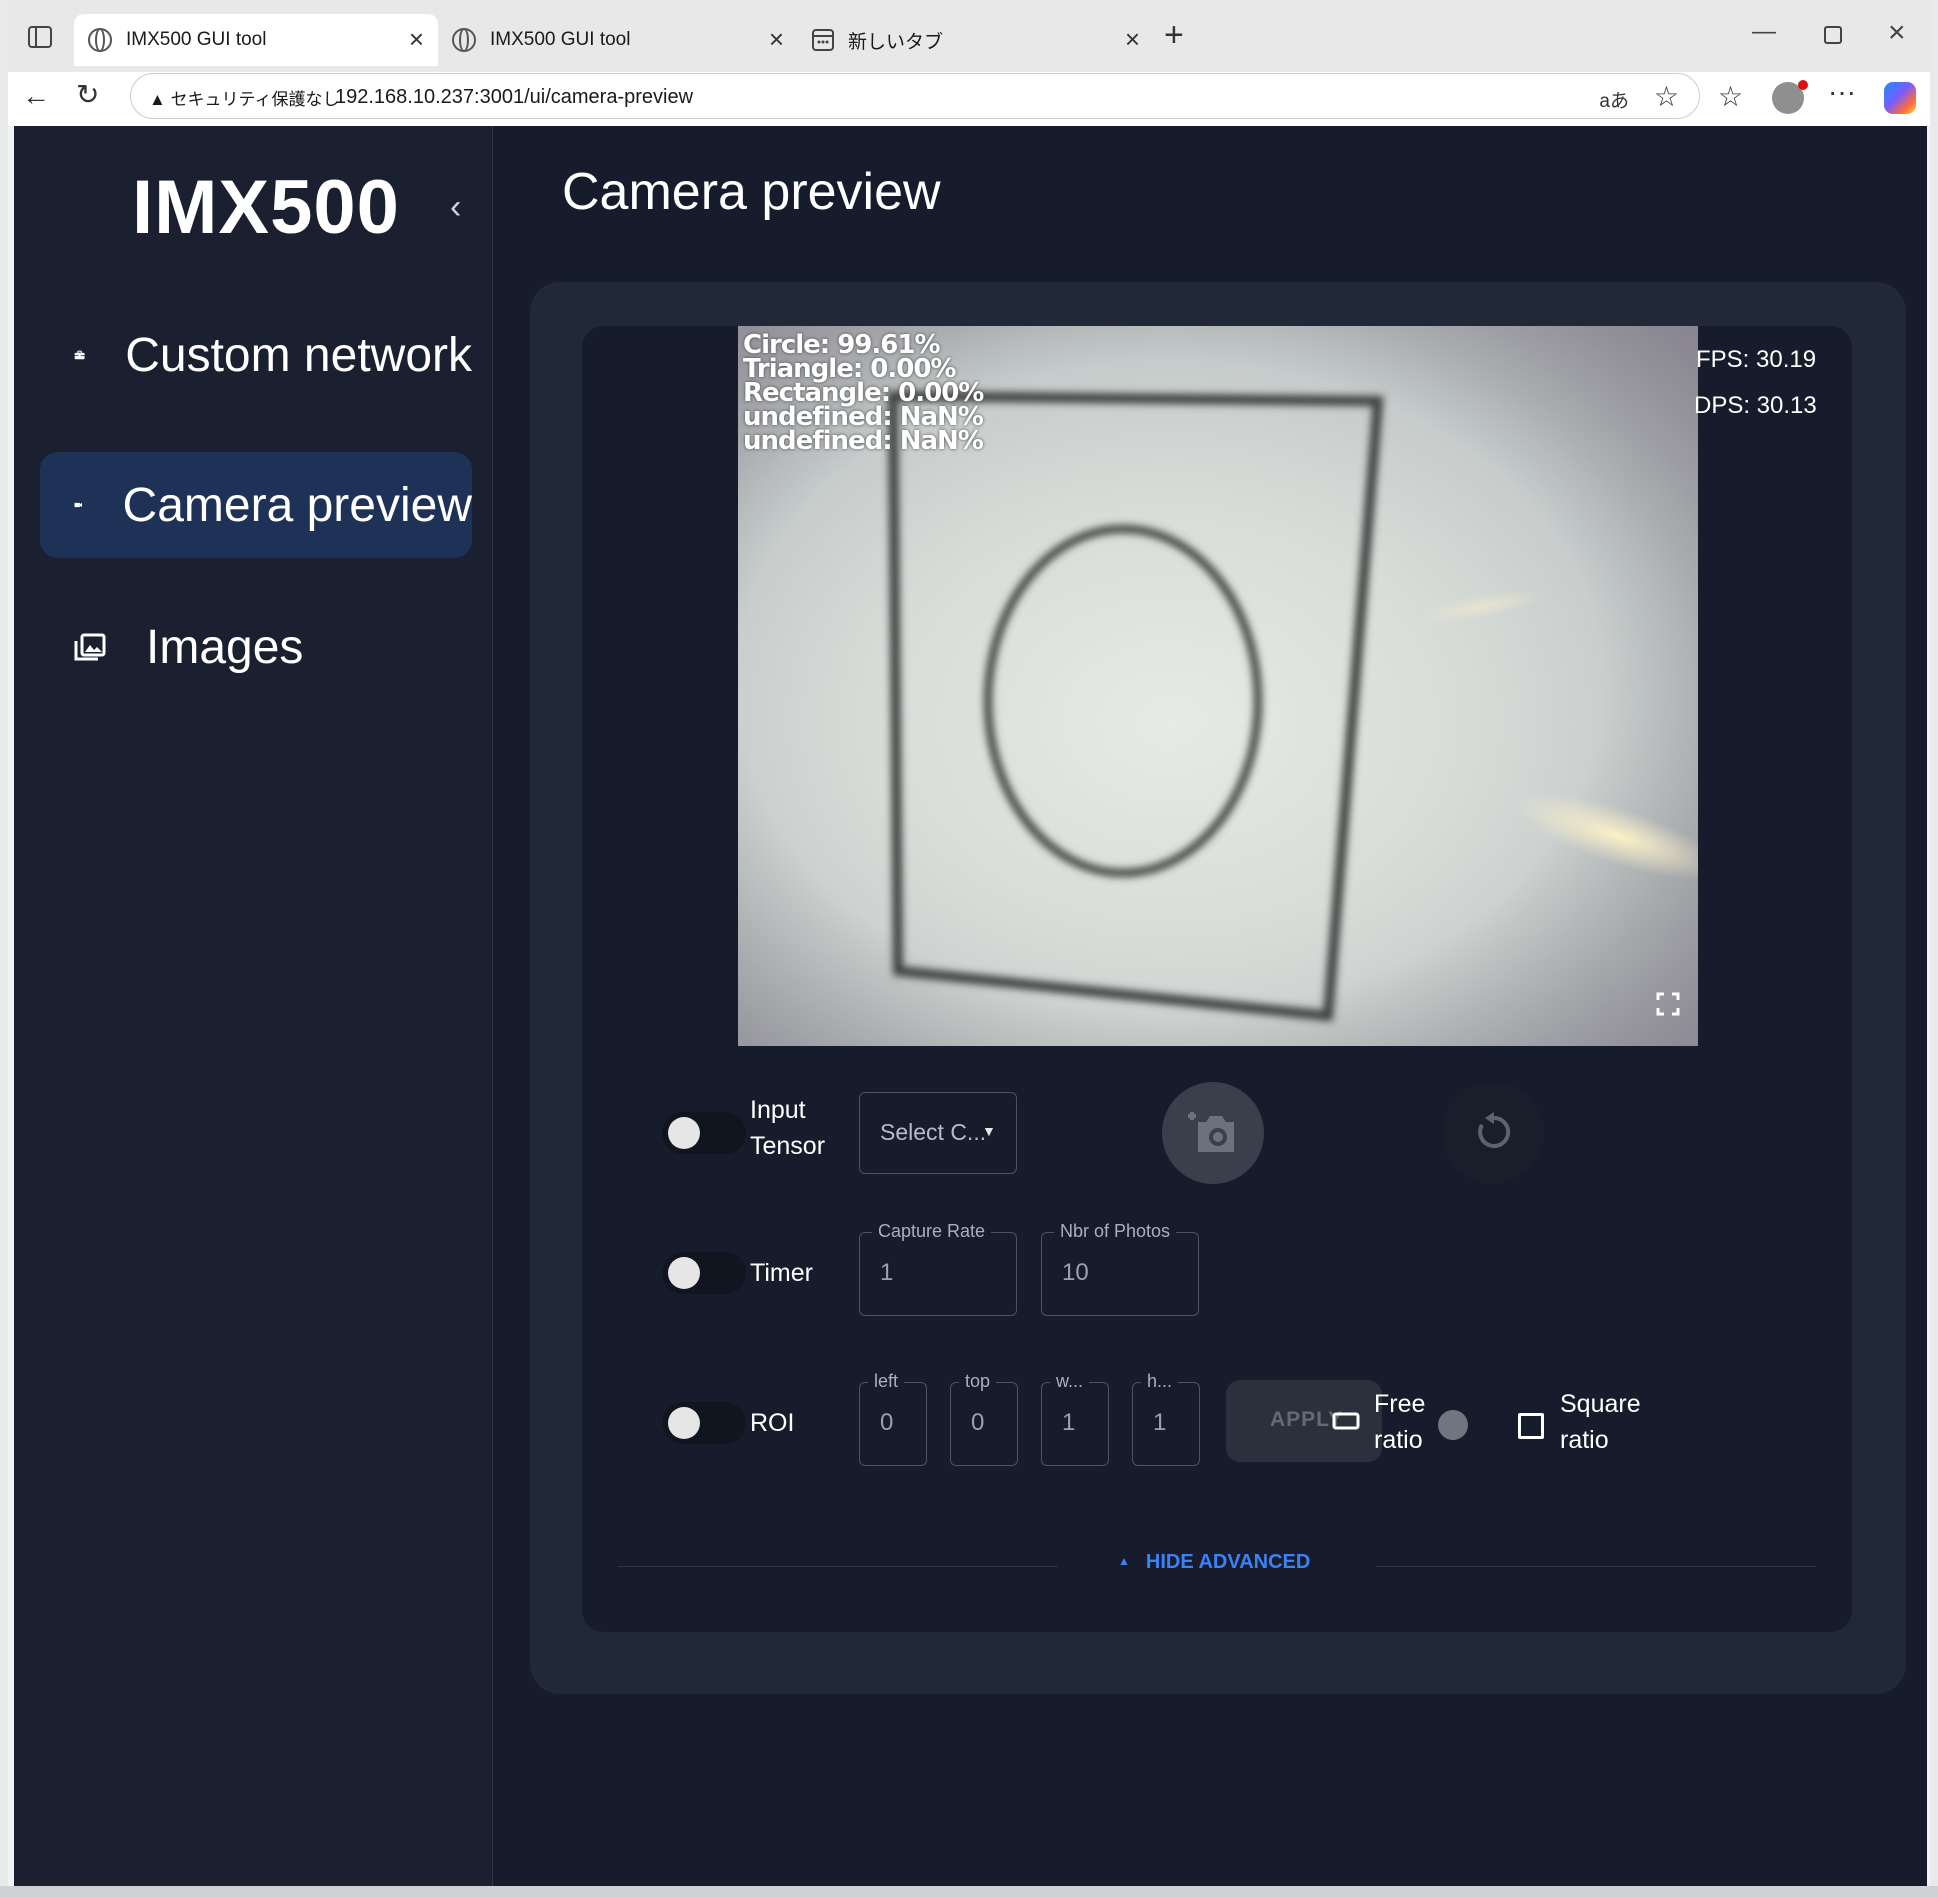 Image resolution: width=1938 pixels, height=1897 pixels. What do you see at coordinates (1668, 1004) in the screenshot?
I see `fullscreen-icon` at bounding box center [1668, 1004].